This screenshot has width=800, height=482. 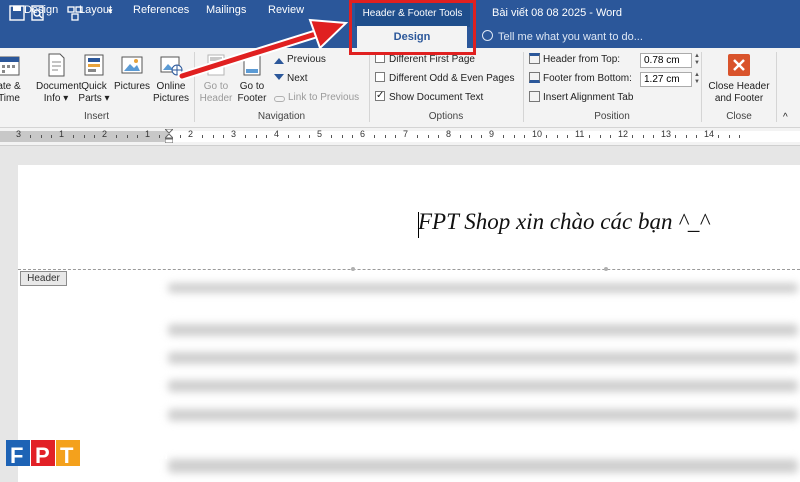 I want to click on different-odd-even-label: Different Odd & Even Pages, so click(x=452, y=78).